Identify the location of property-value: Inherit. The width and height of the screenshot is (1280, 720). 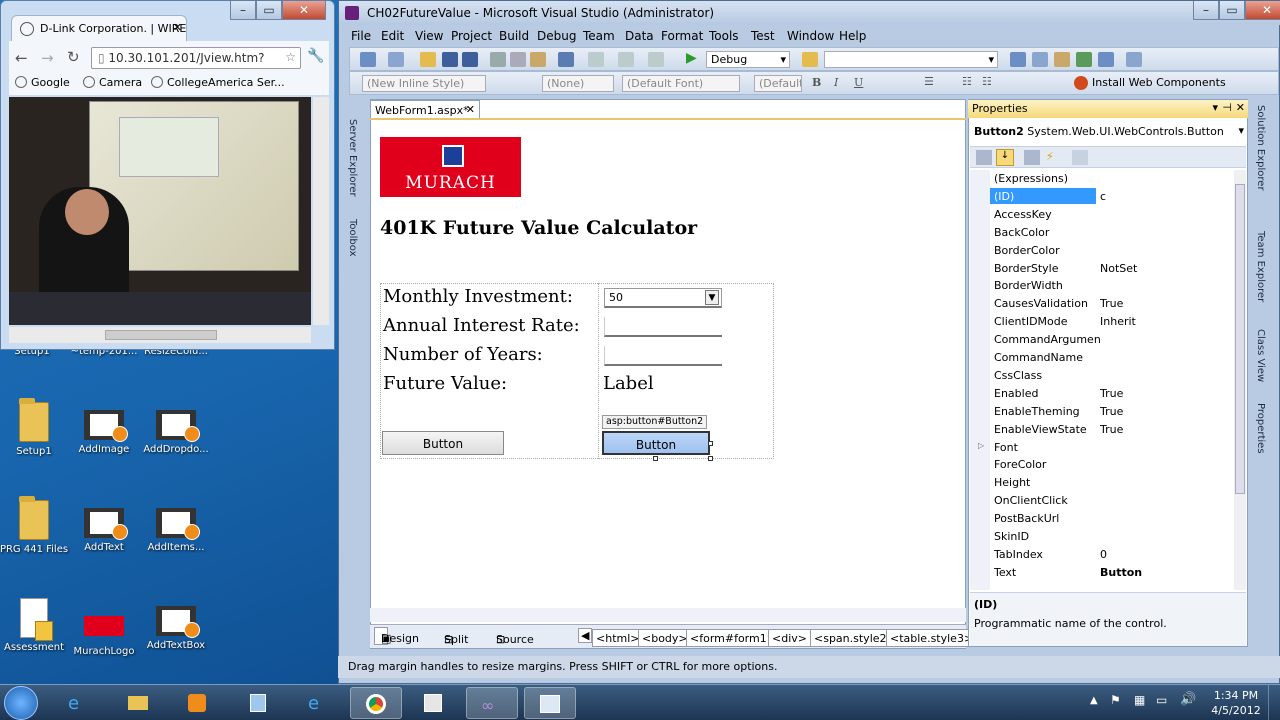
(1118, 321).